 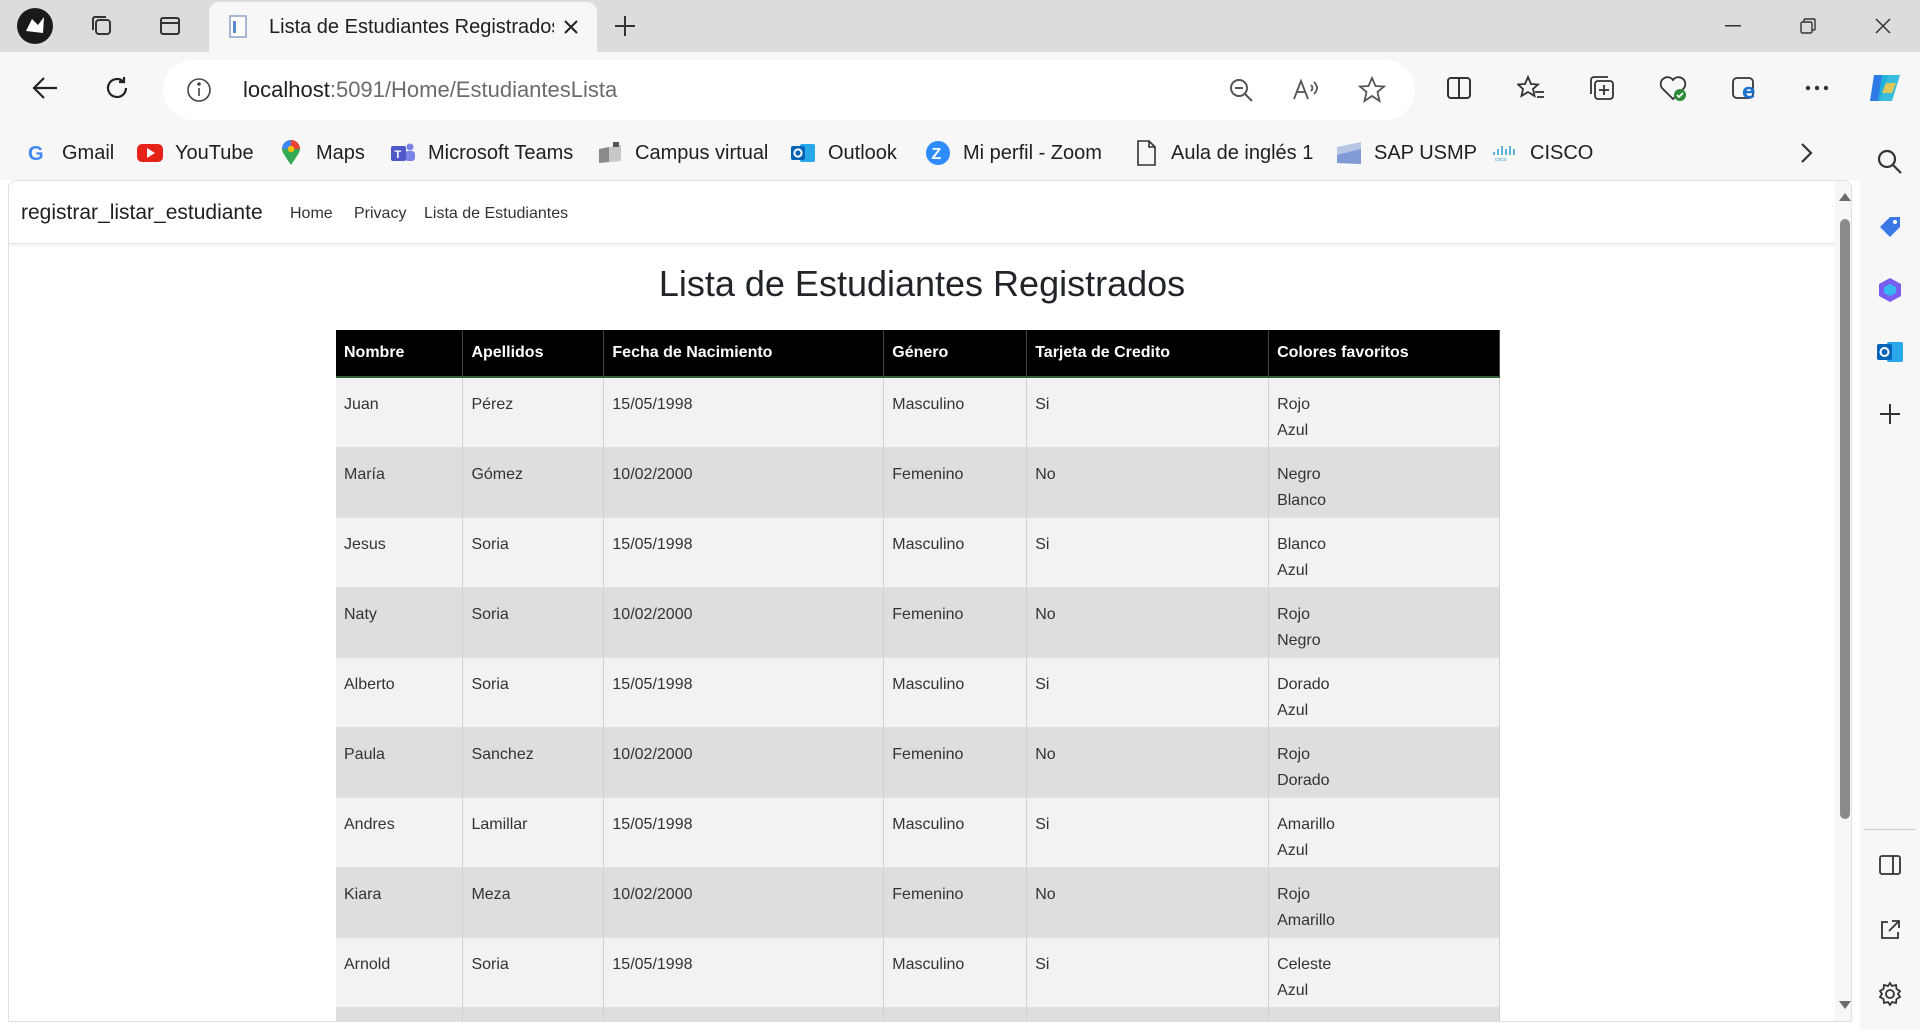 I want to click on microsoft365-icon, so click(x=1890, y=290).